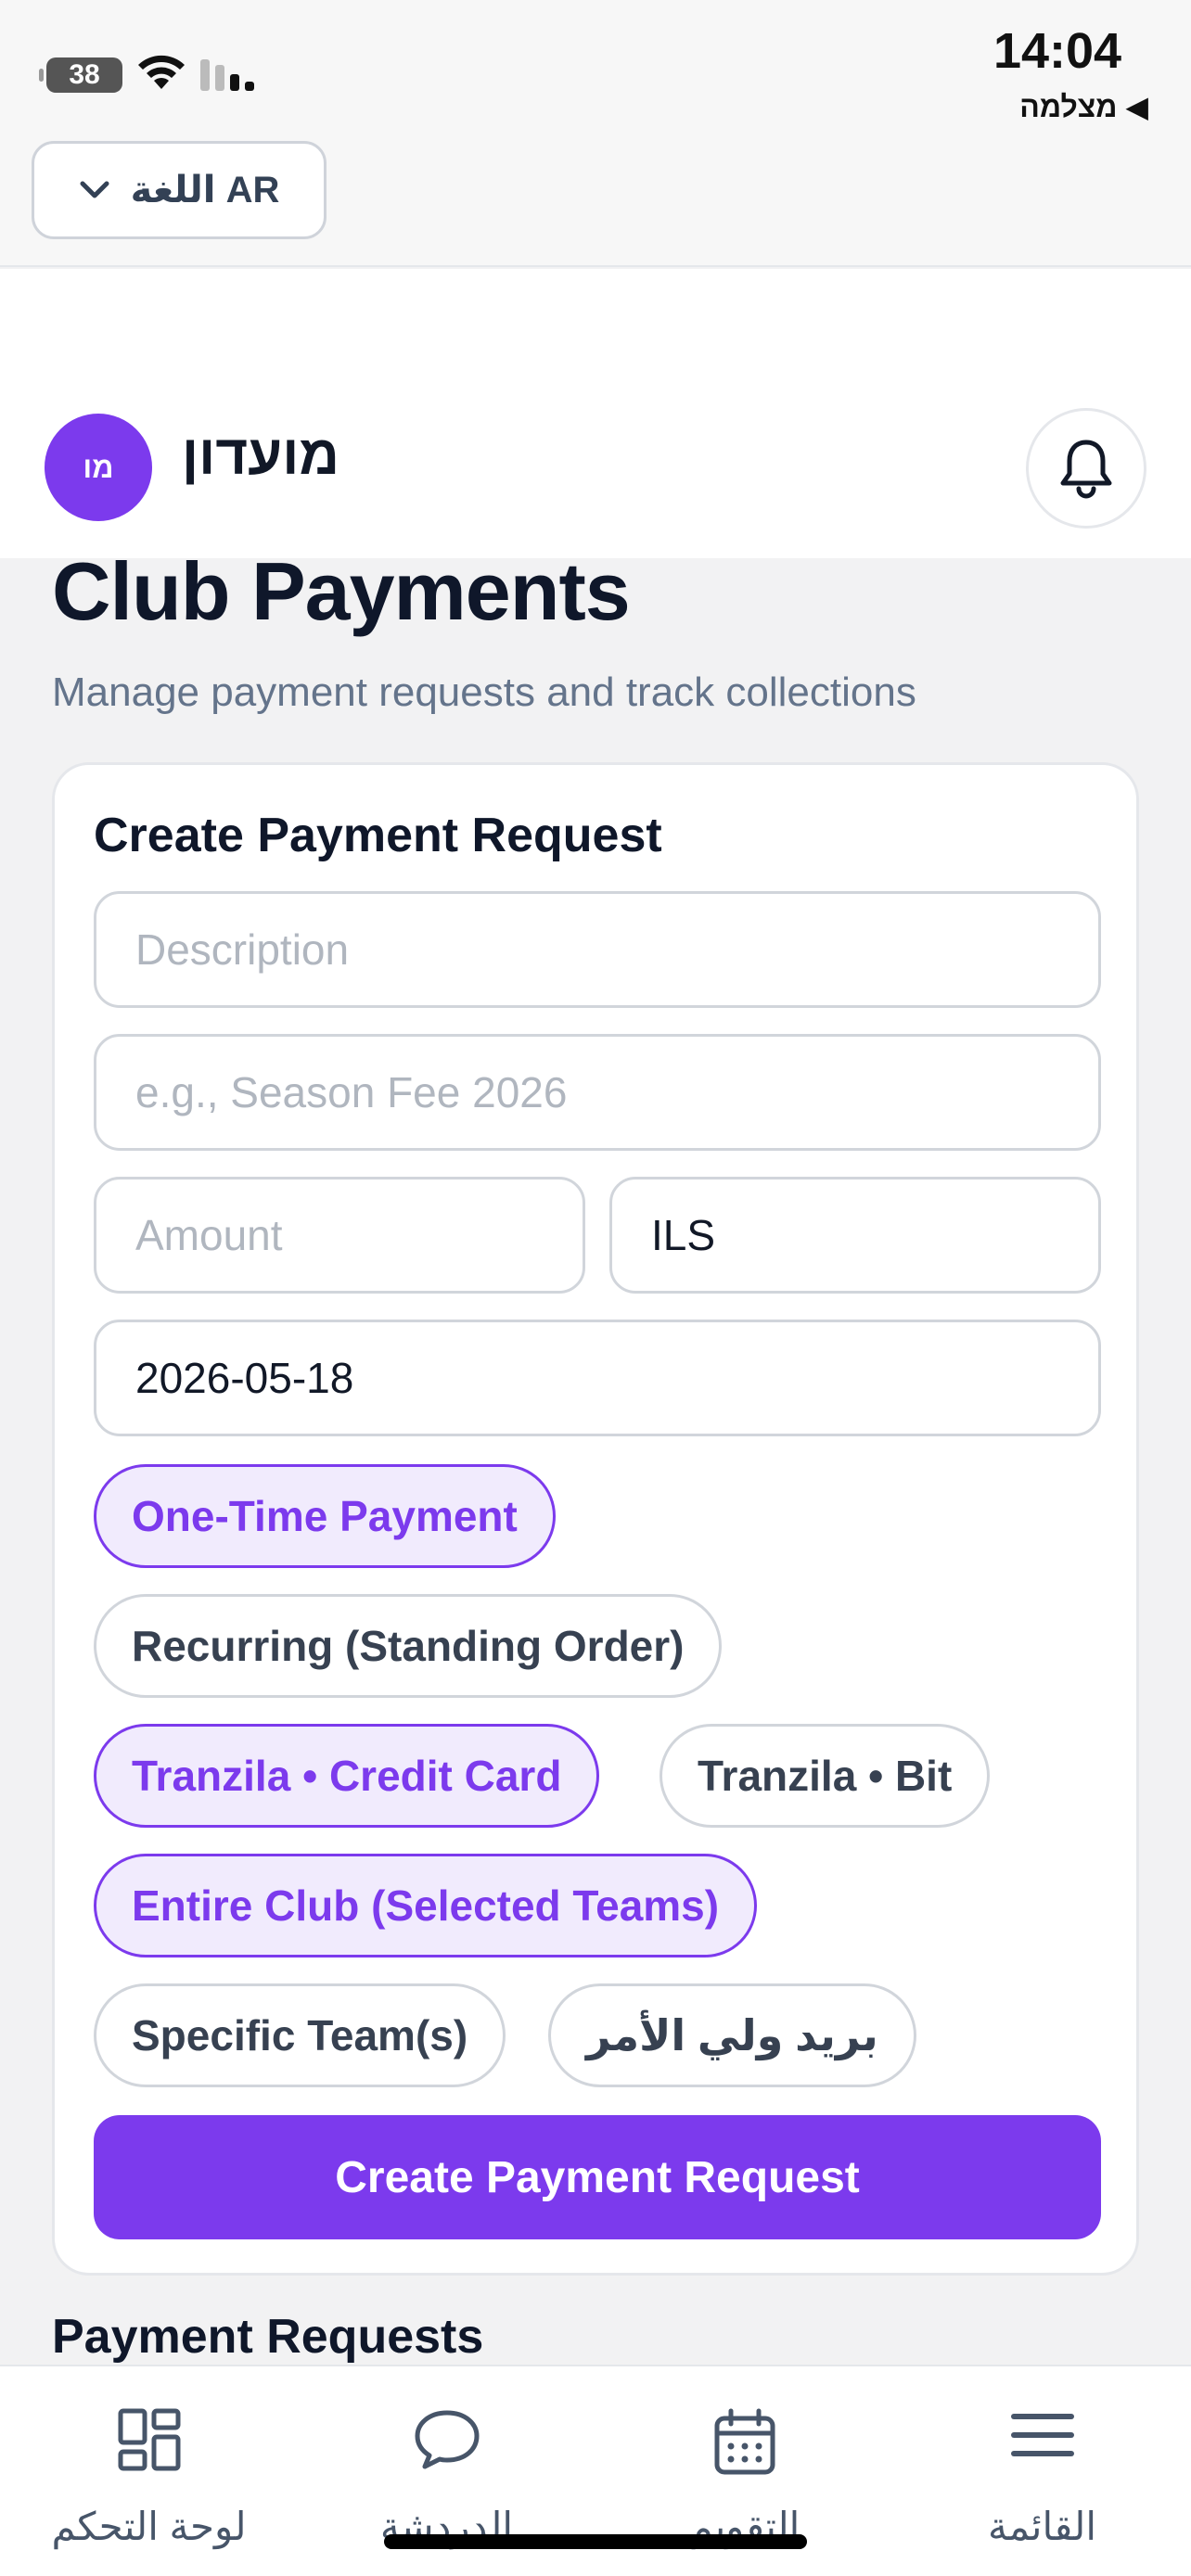  Describe the element at coordinates (378, 836) in the screenshot. I see `card-title: Create Payment Request` at that location.